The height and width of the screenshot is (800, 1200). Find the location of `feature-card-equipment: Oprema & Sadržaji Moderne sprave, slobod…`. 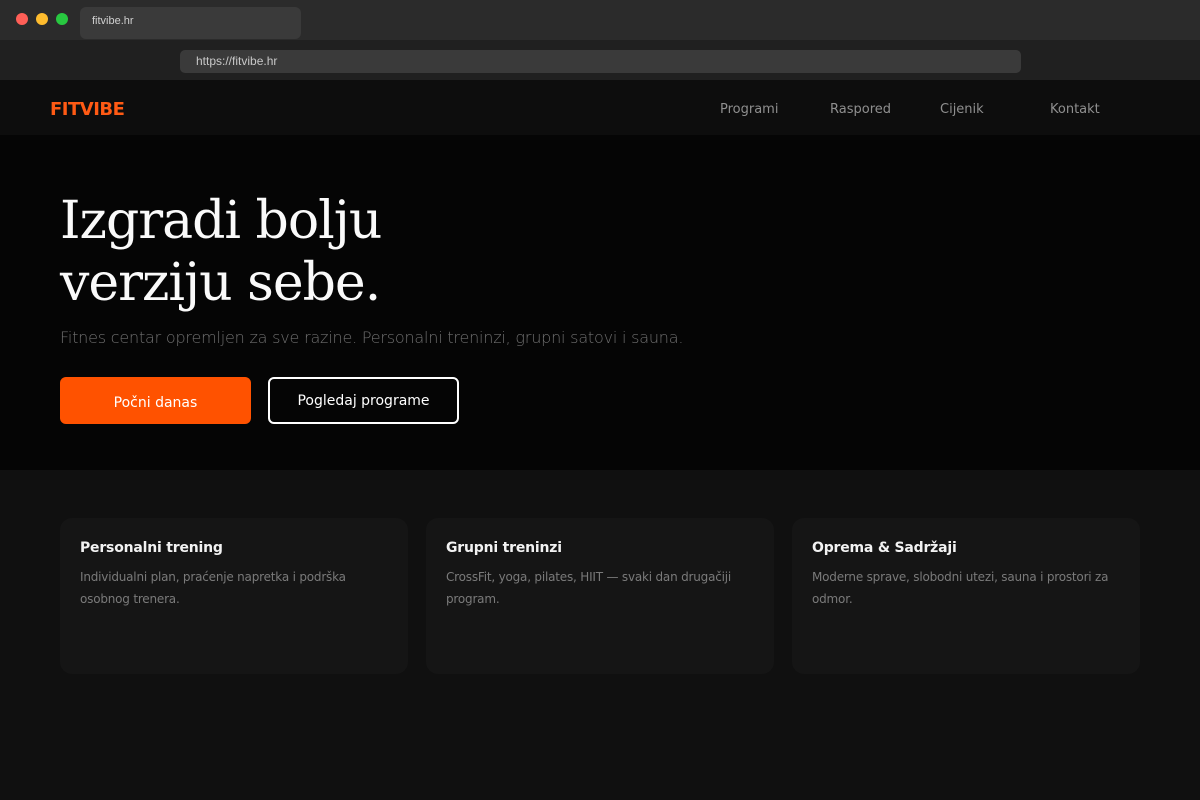

feature-card-equipment: Oprema & Sadržaji Moderne sprave, slobod… is located at coordinates (966, 596).